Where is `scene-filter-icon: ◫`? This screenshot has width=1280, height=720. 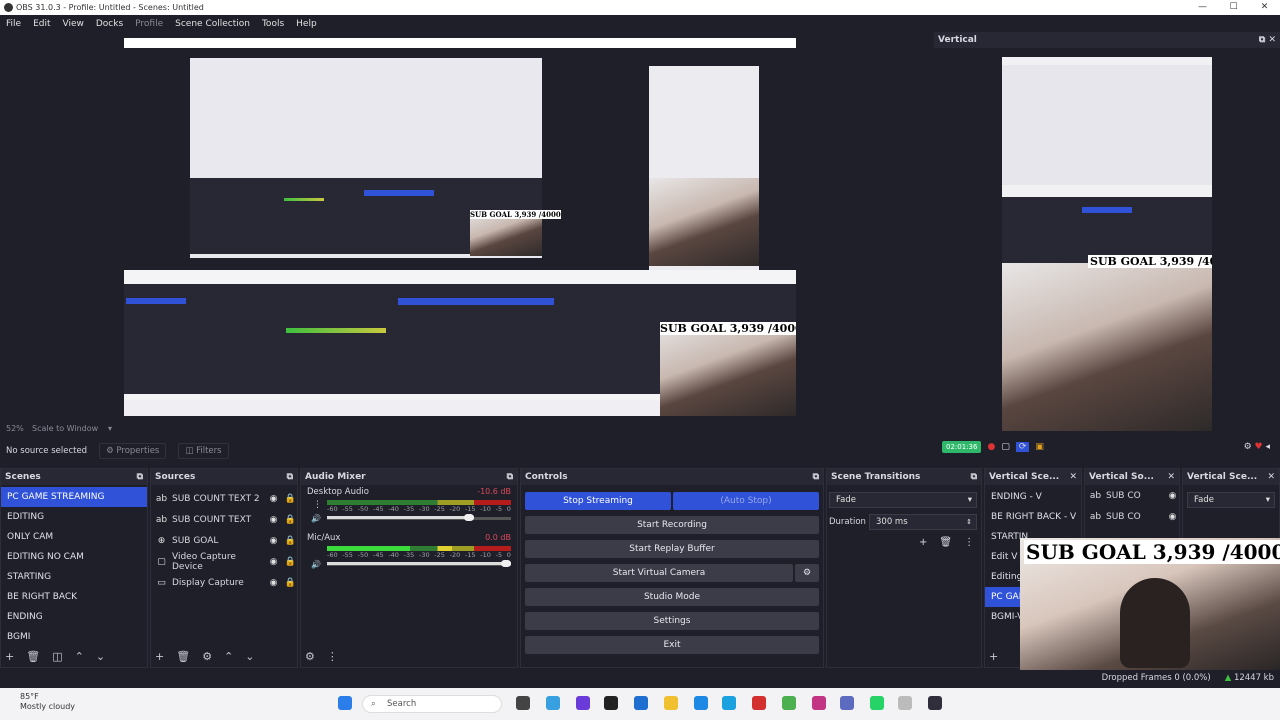
scene-filter-icon: ◫ is located at coordinates (57, 656).